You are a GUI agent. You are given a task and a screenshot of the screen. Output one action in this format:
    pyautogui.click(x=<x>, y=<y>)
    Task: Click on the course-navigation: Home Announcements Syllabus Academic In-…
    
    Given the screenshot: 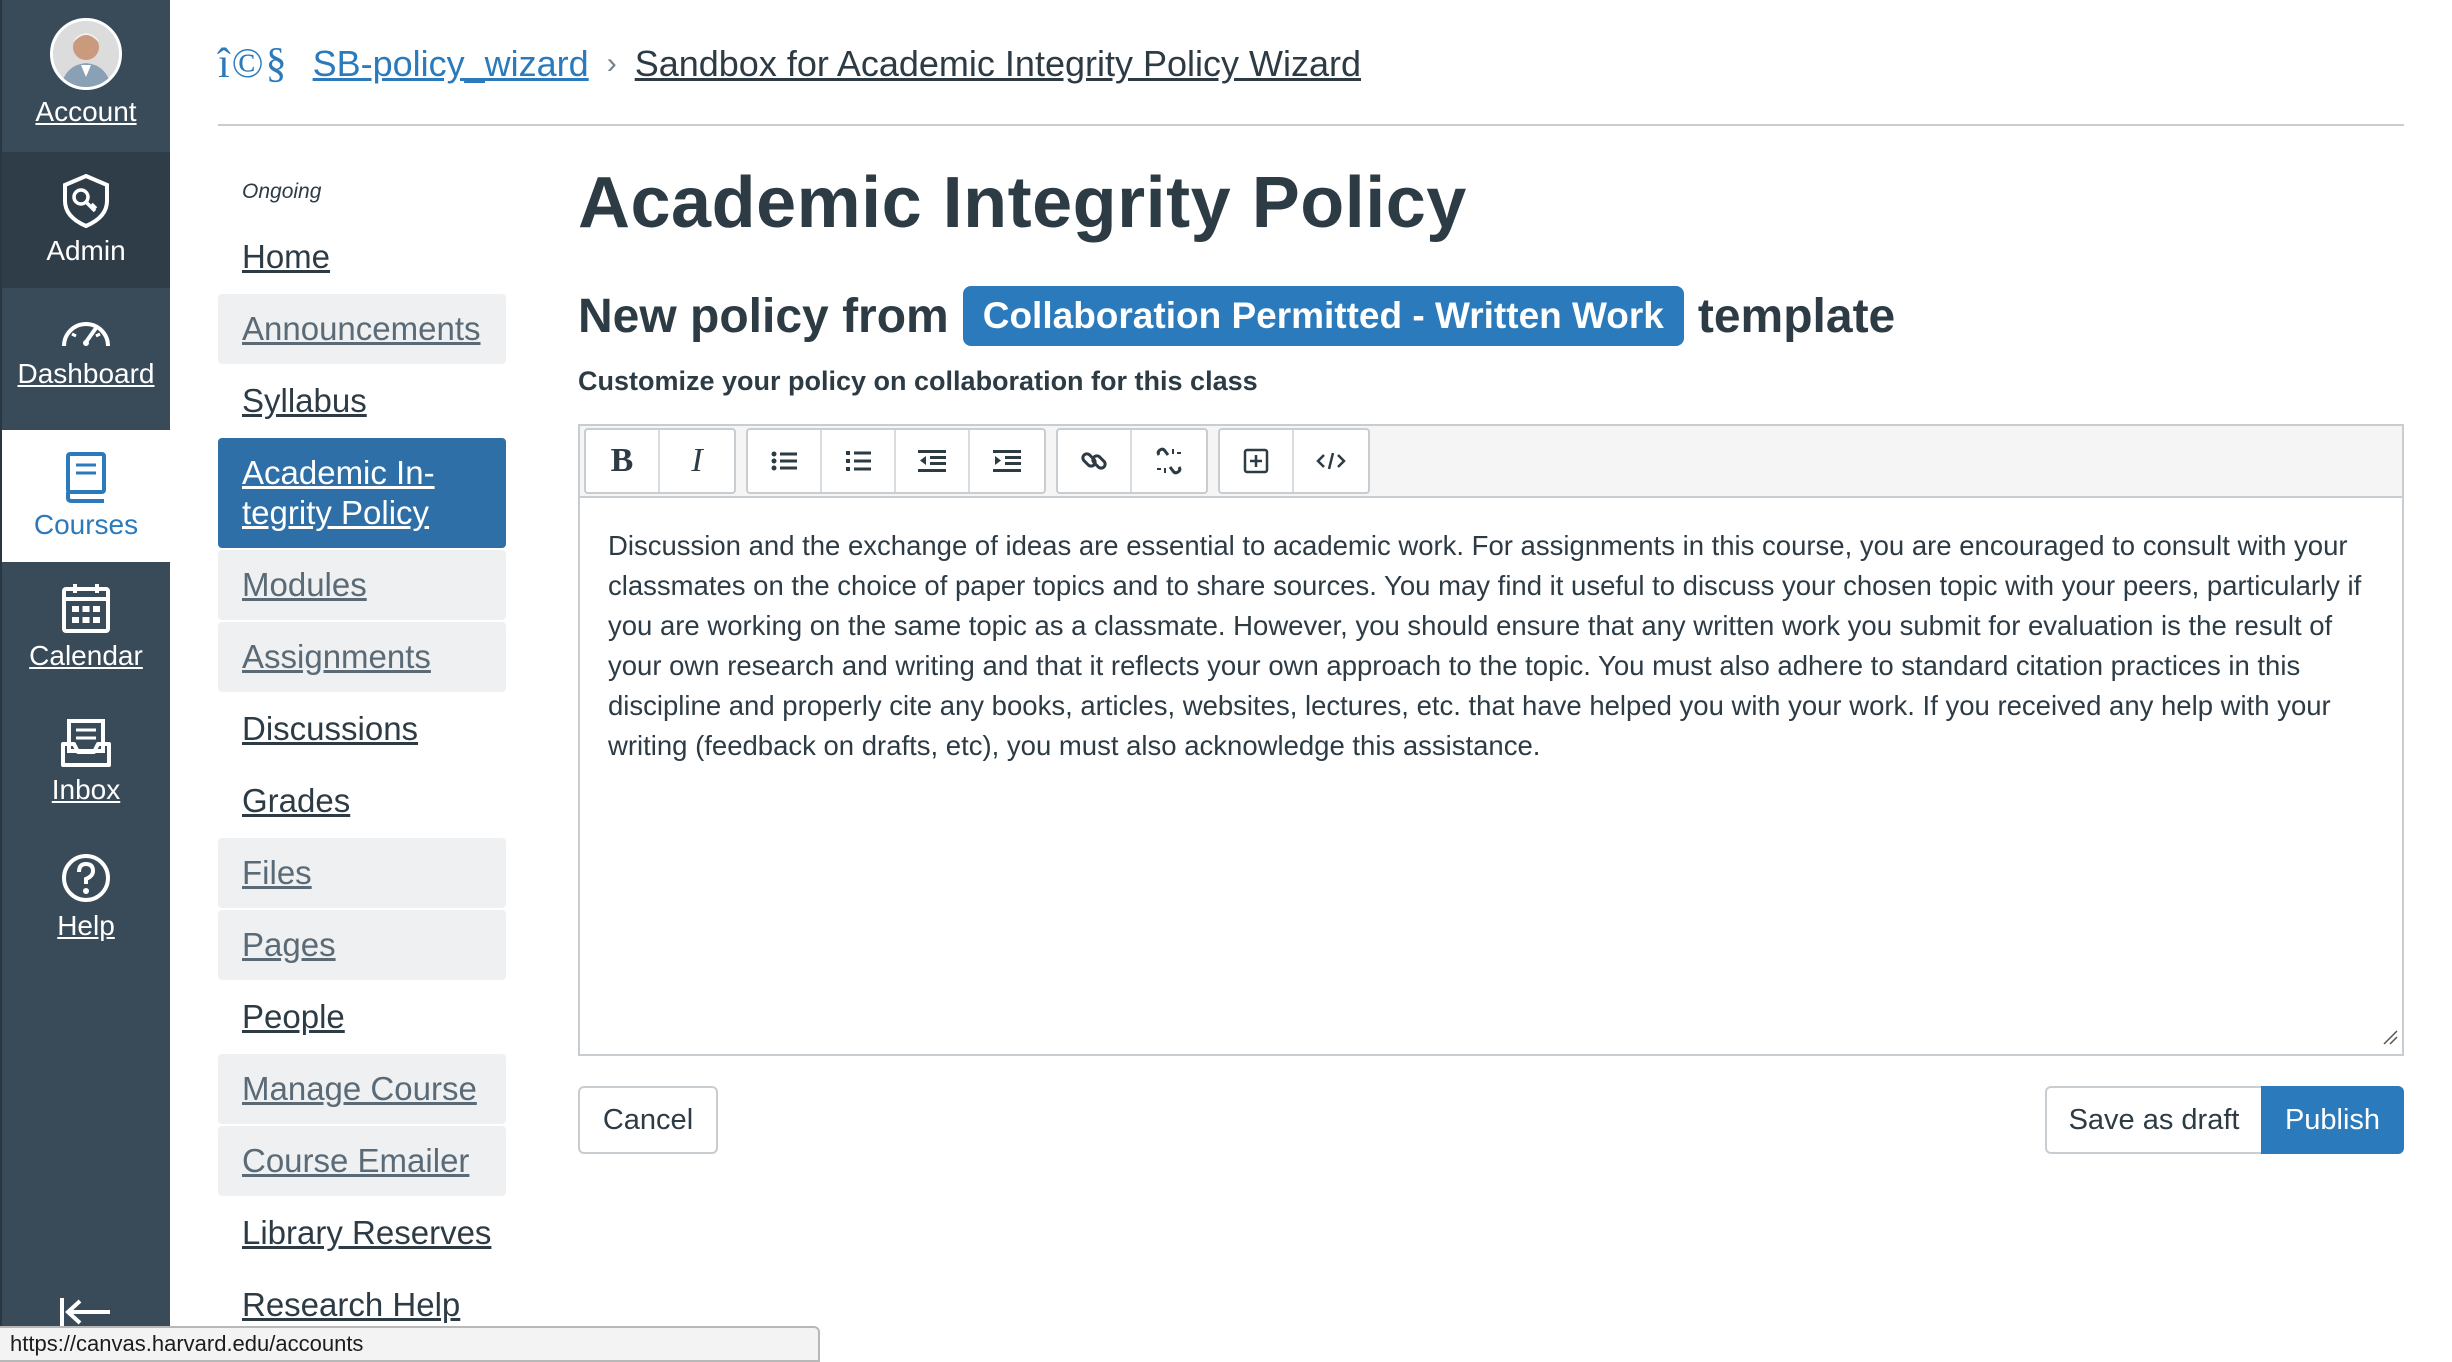 What is the action you would take?
    pyautogui.click(x=362, y=782)
    